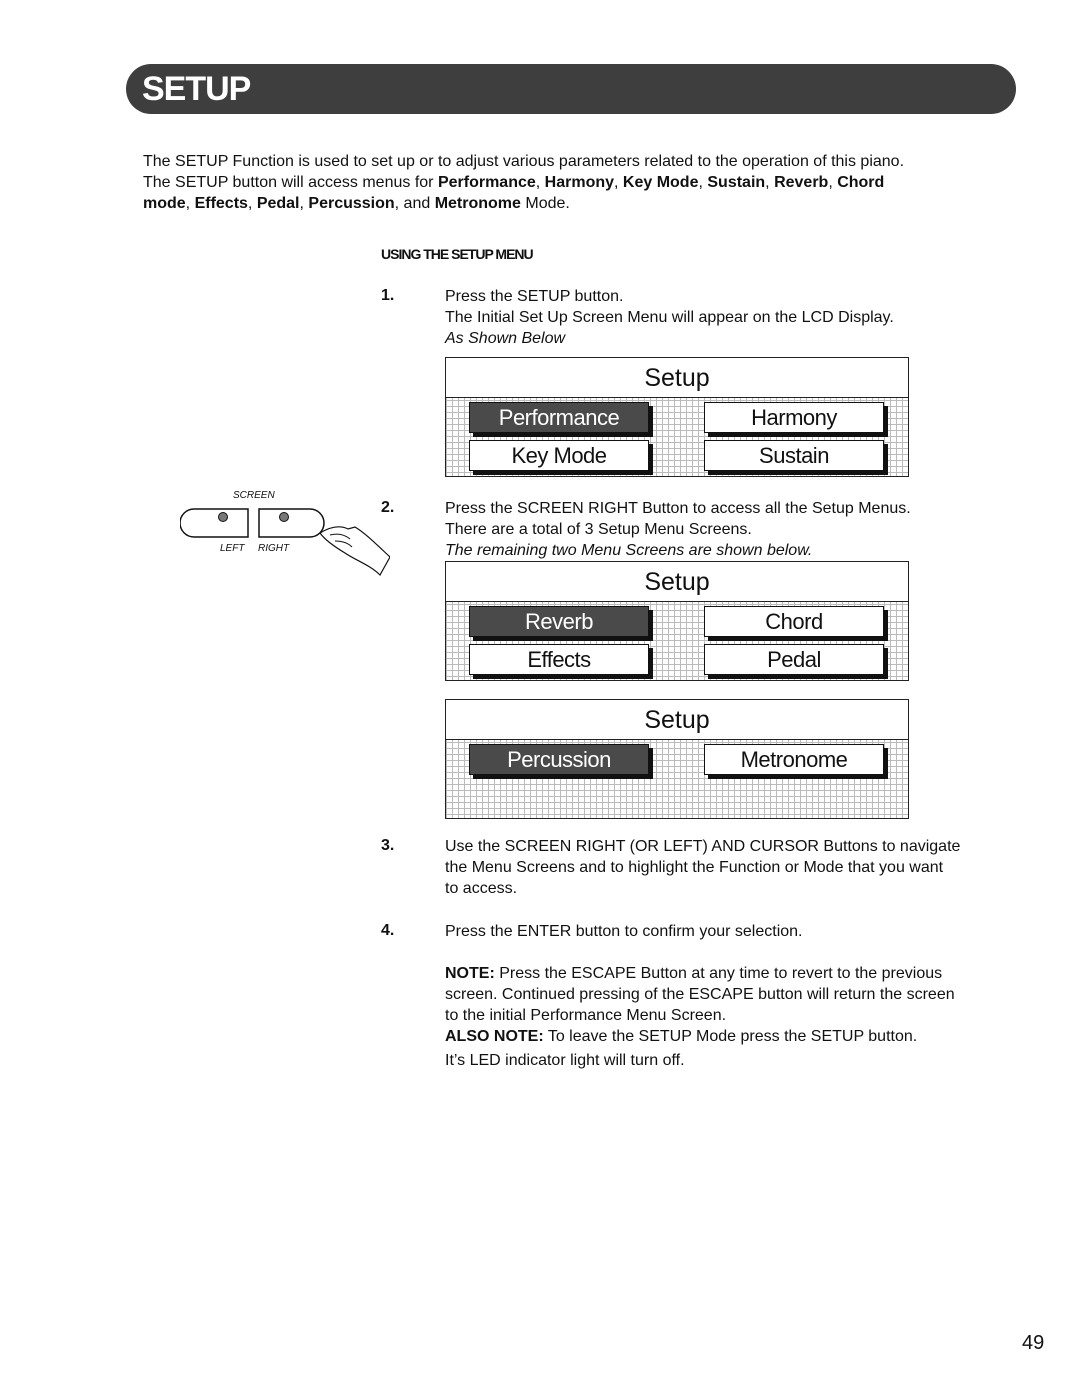 Image resolution: width=1080 pixels, height=1397 pixels. What do you see at coordinates (794, 659) in the screenshot?
I see `menu-pedal: Pedal` at bounding box center [794, 659].